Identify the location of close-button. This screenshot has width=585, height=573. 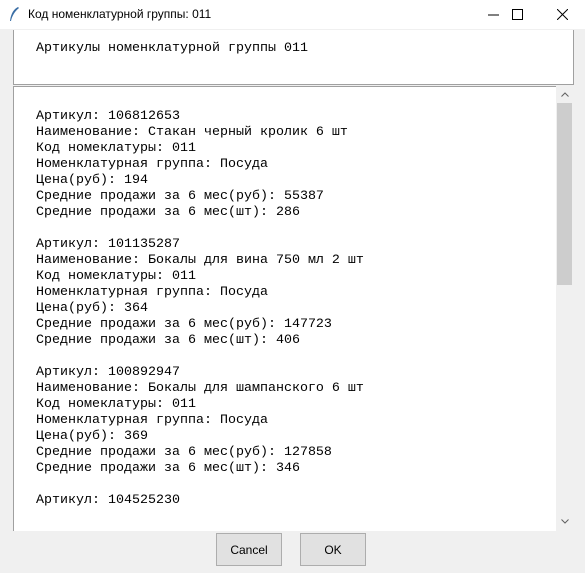
(562, 14).